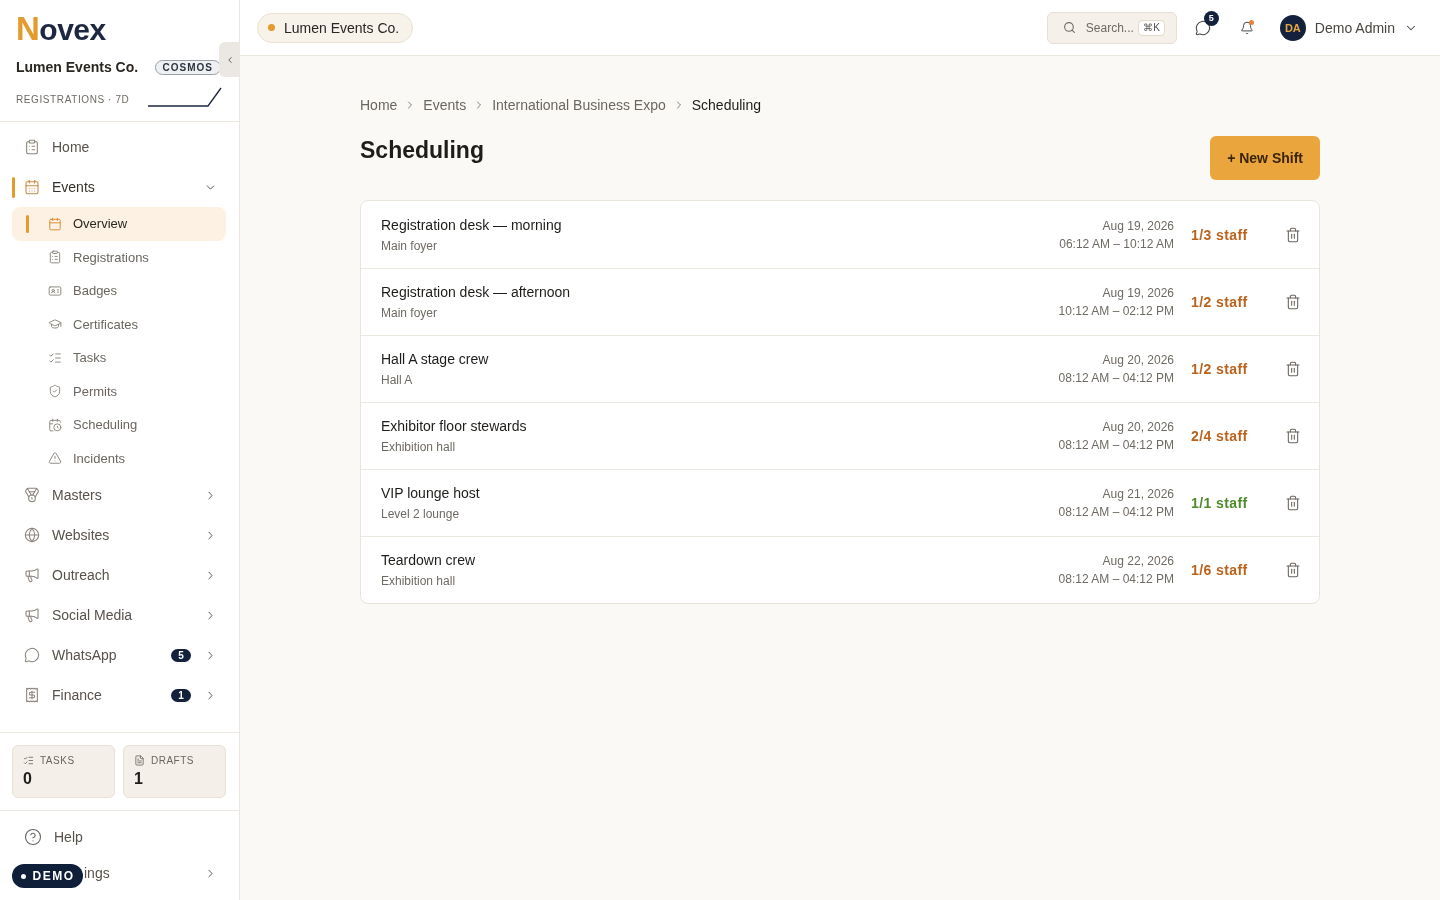  I want to click on nav-item: WhatsApp 5, so click(119, 655).